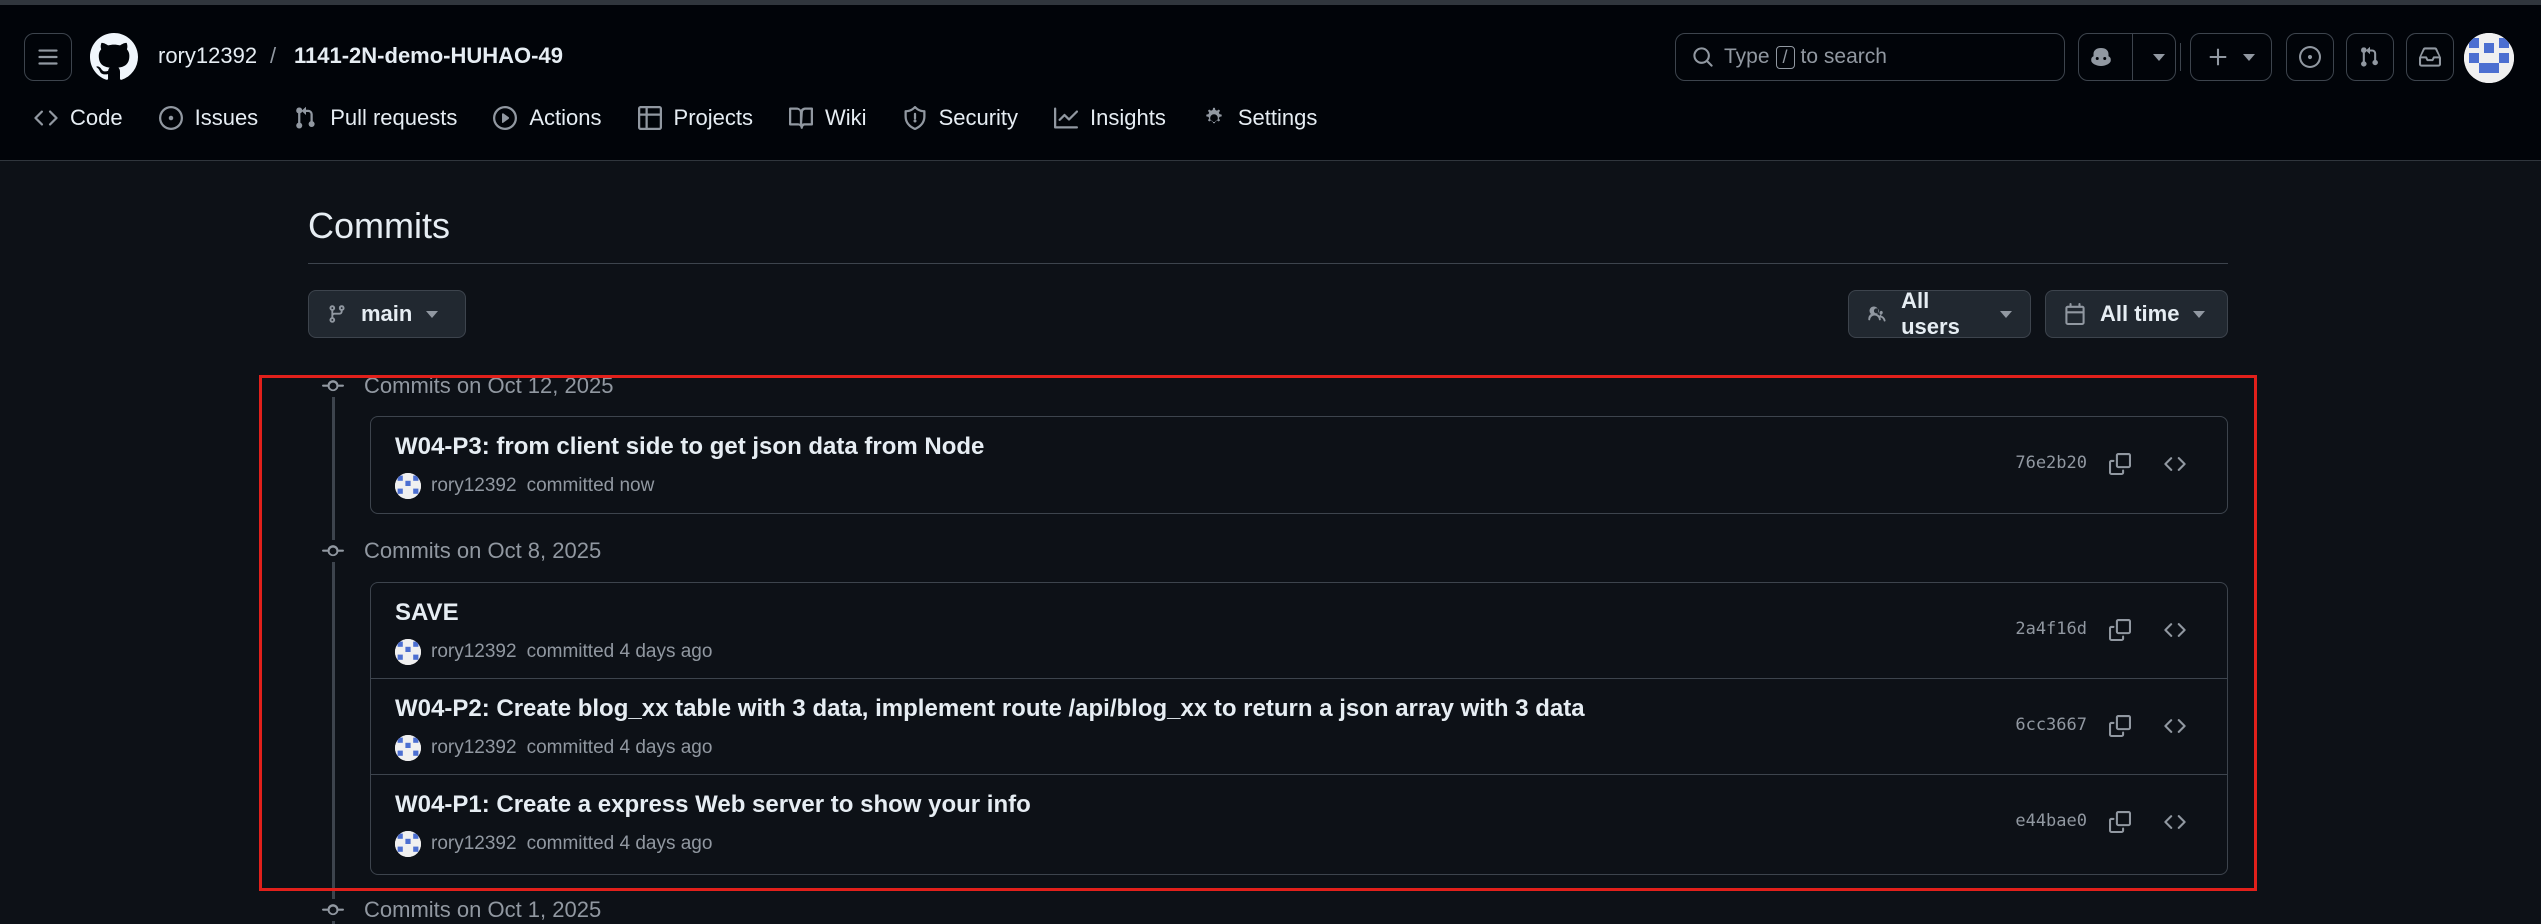  Describe the element at coordinates (461, 551) in the screenshot. I see `commit-group-heading: Commits on Oct 8, 2025` at that location.